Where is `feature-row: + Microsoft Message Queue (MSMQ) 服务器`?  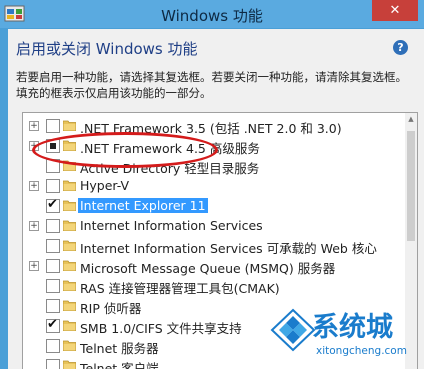 feature-row: + Microsoft Message Queue (MSMQ) 服务器 is located at coordinates (215, 266).